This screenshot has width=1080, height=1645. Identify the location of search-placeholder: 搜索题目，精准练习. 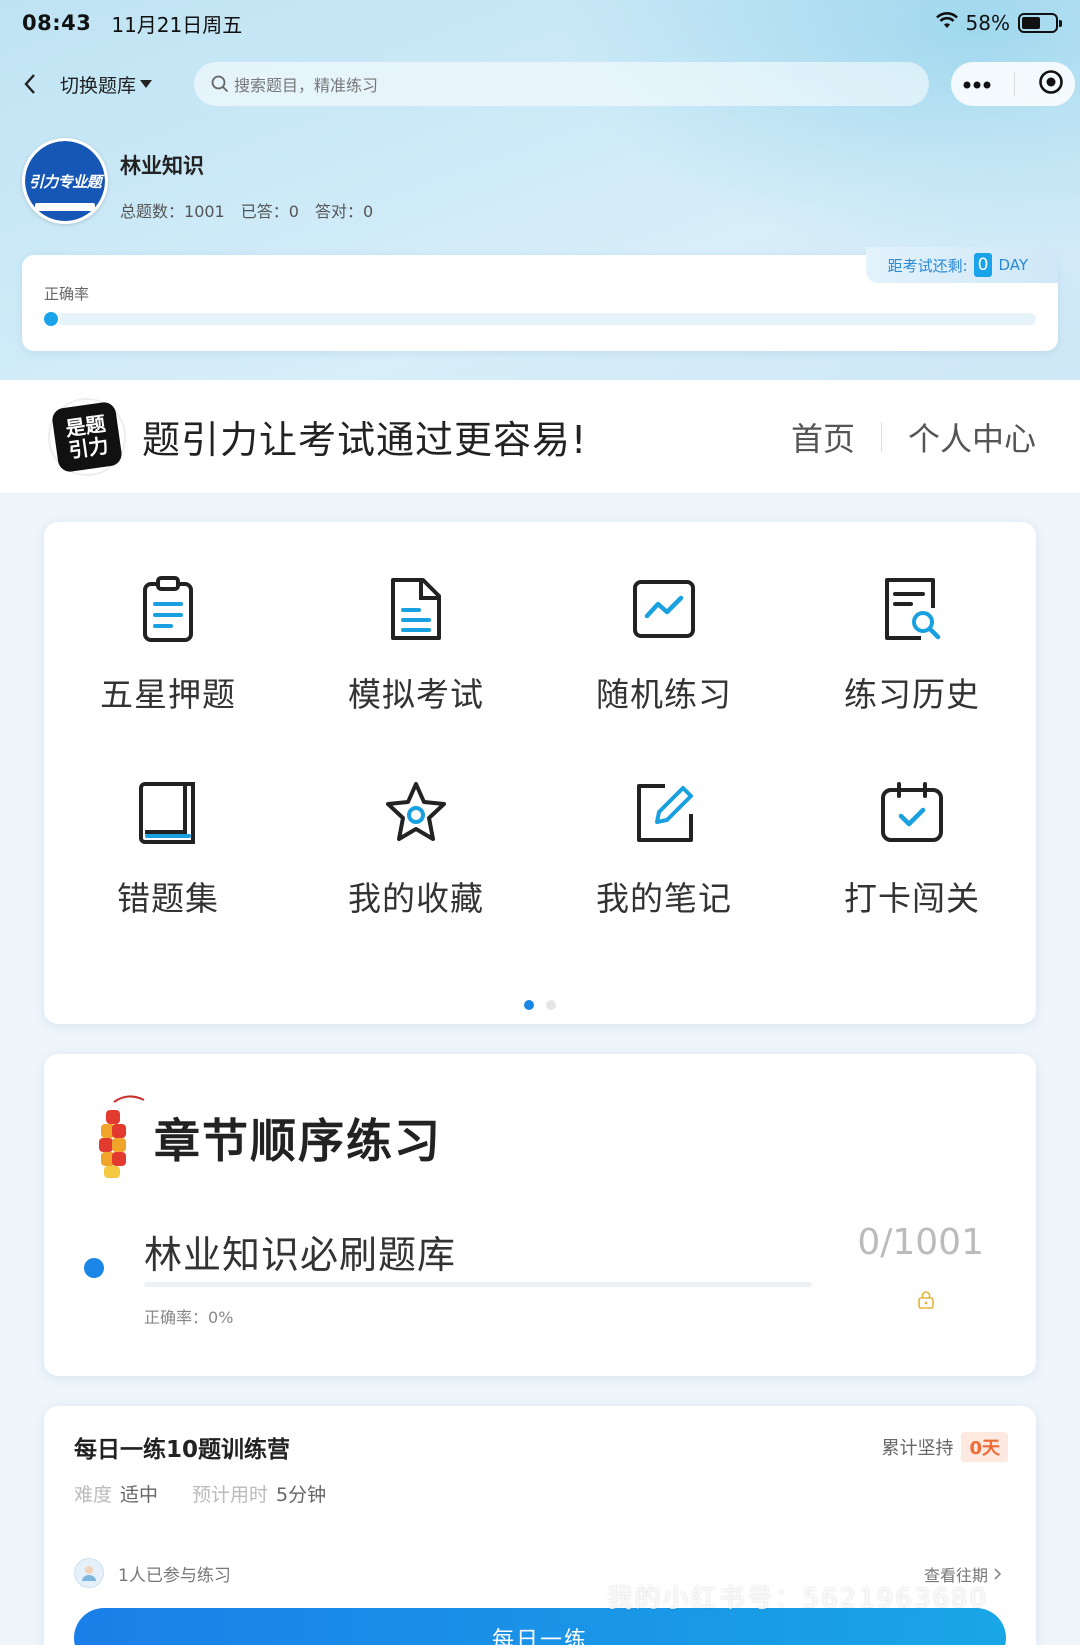
(306, 85).